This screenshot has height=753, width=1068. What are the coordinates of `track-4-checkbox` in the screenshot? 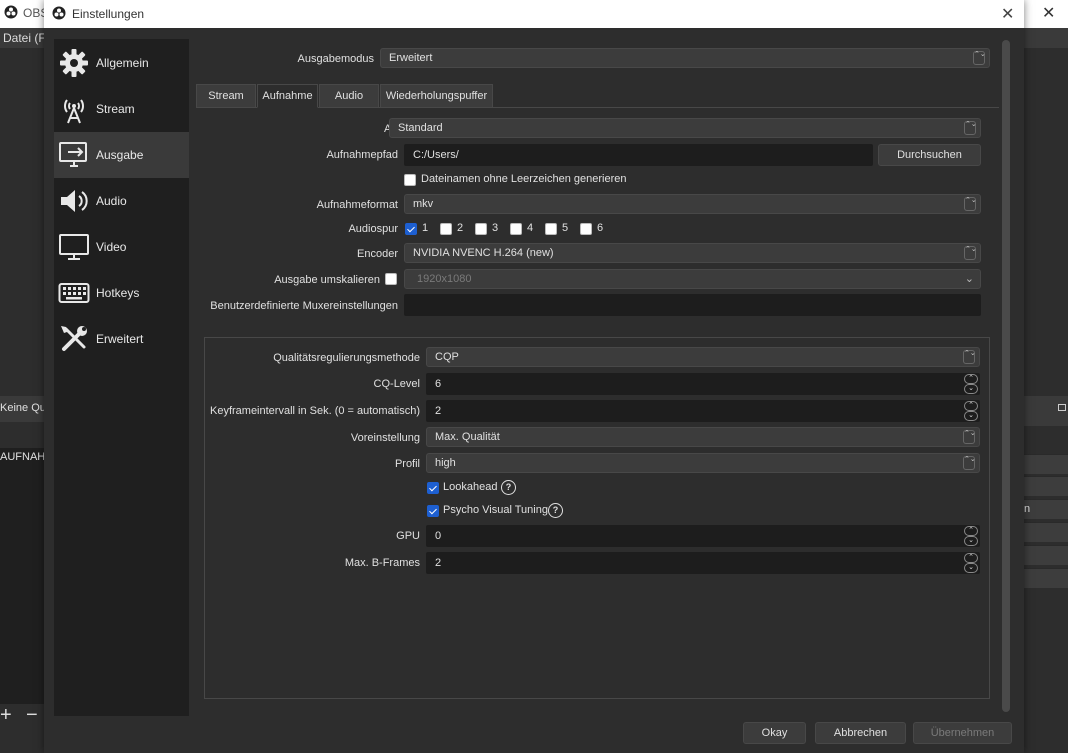 It's located at (516, 229).